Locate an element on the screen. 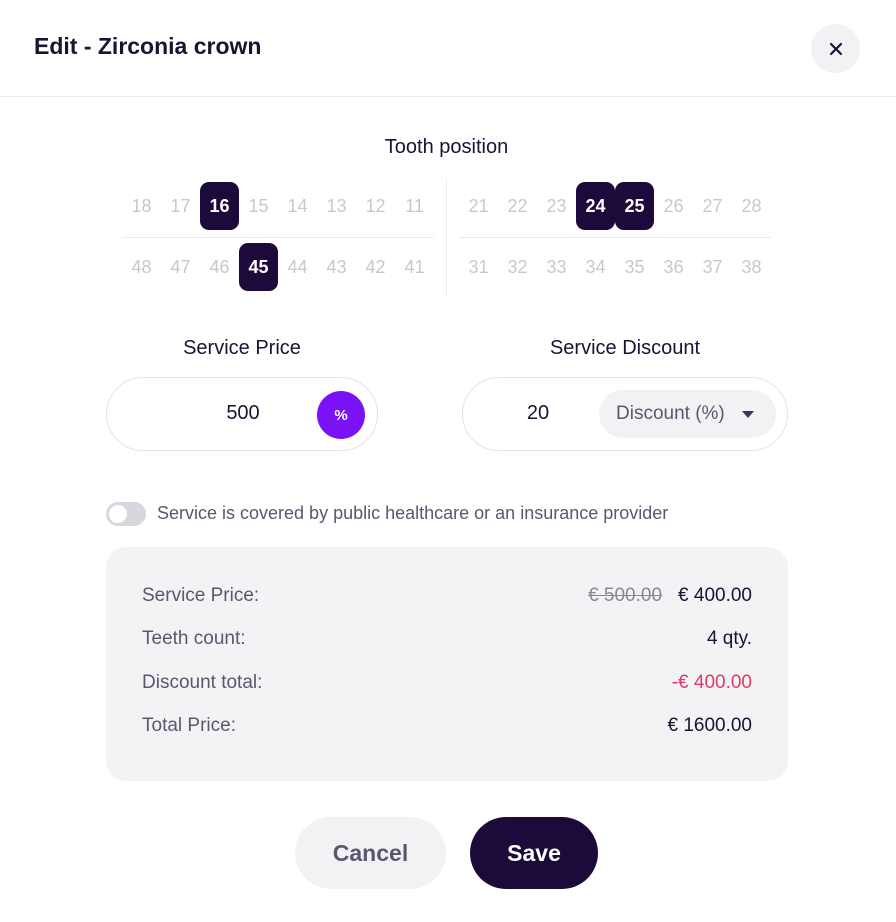 The width and height of the screenshot is (896, 922). tooth-26: 26 is located at coordinates (673, 206).